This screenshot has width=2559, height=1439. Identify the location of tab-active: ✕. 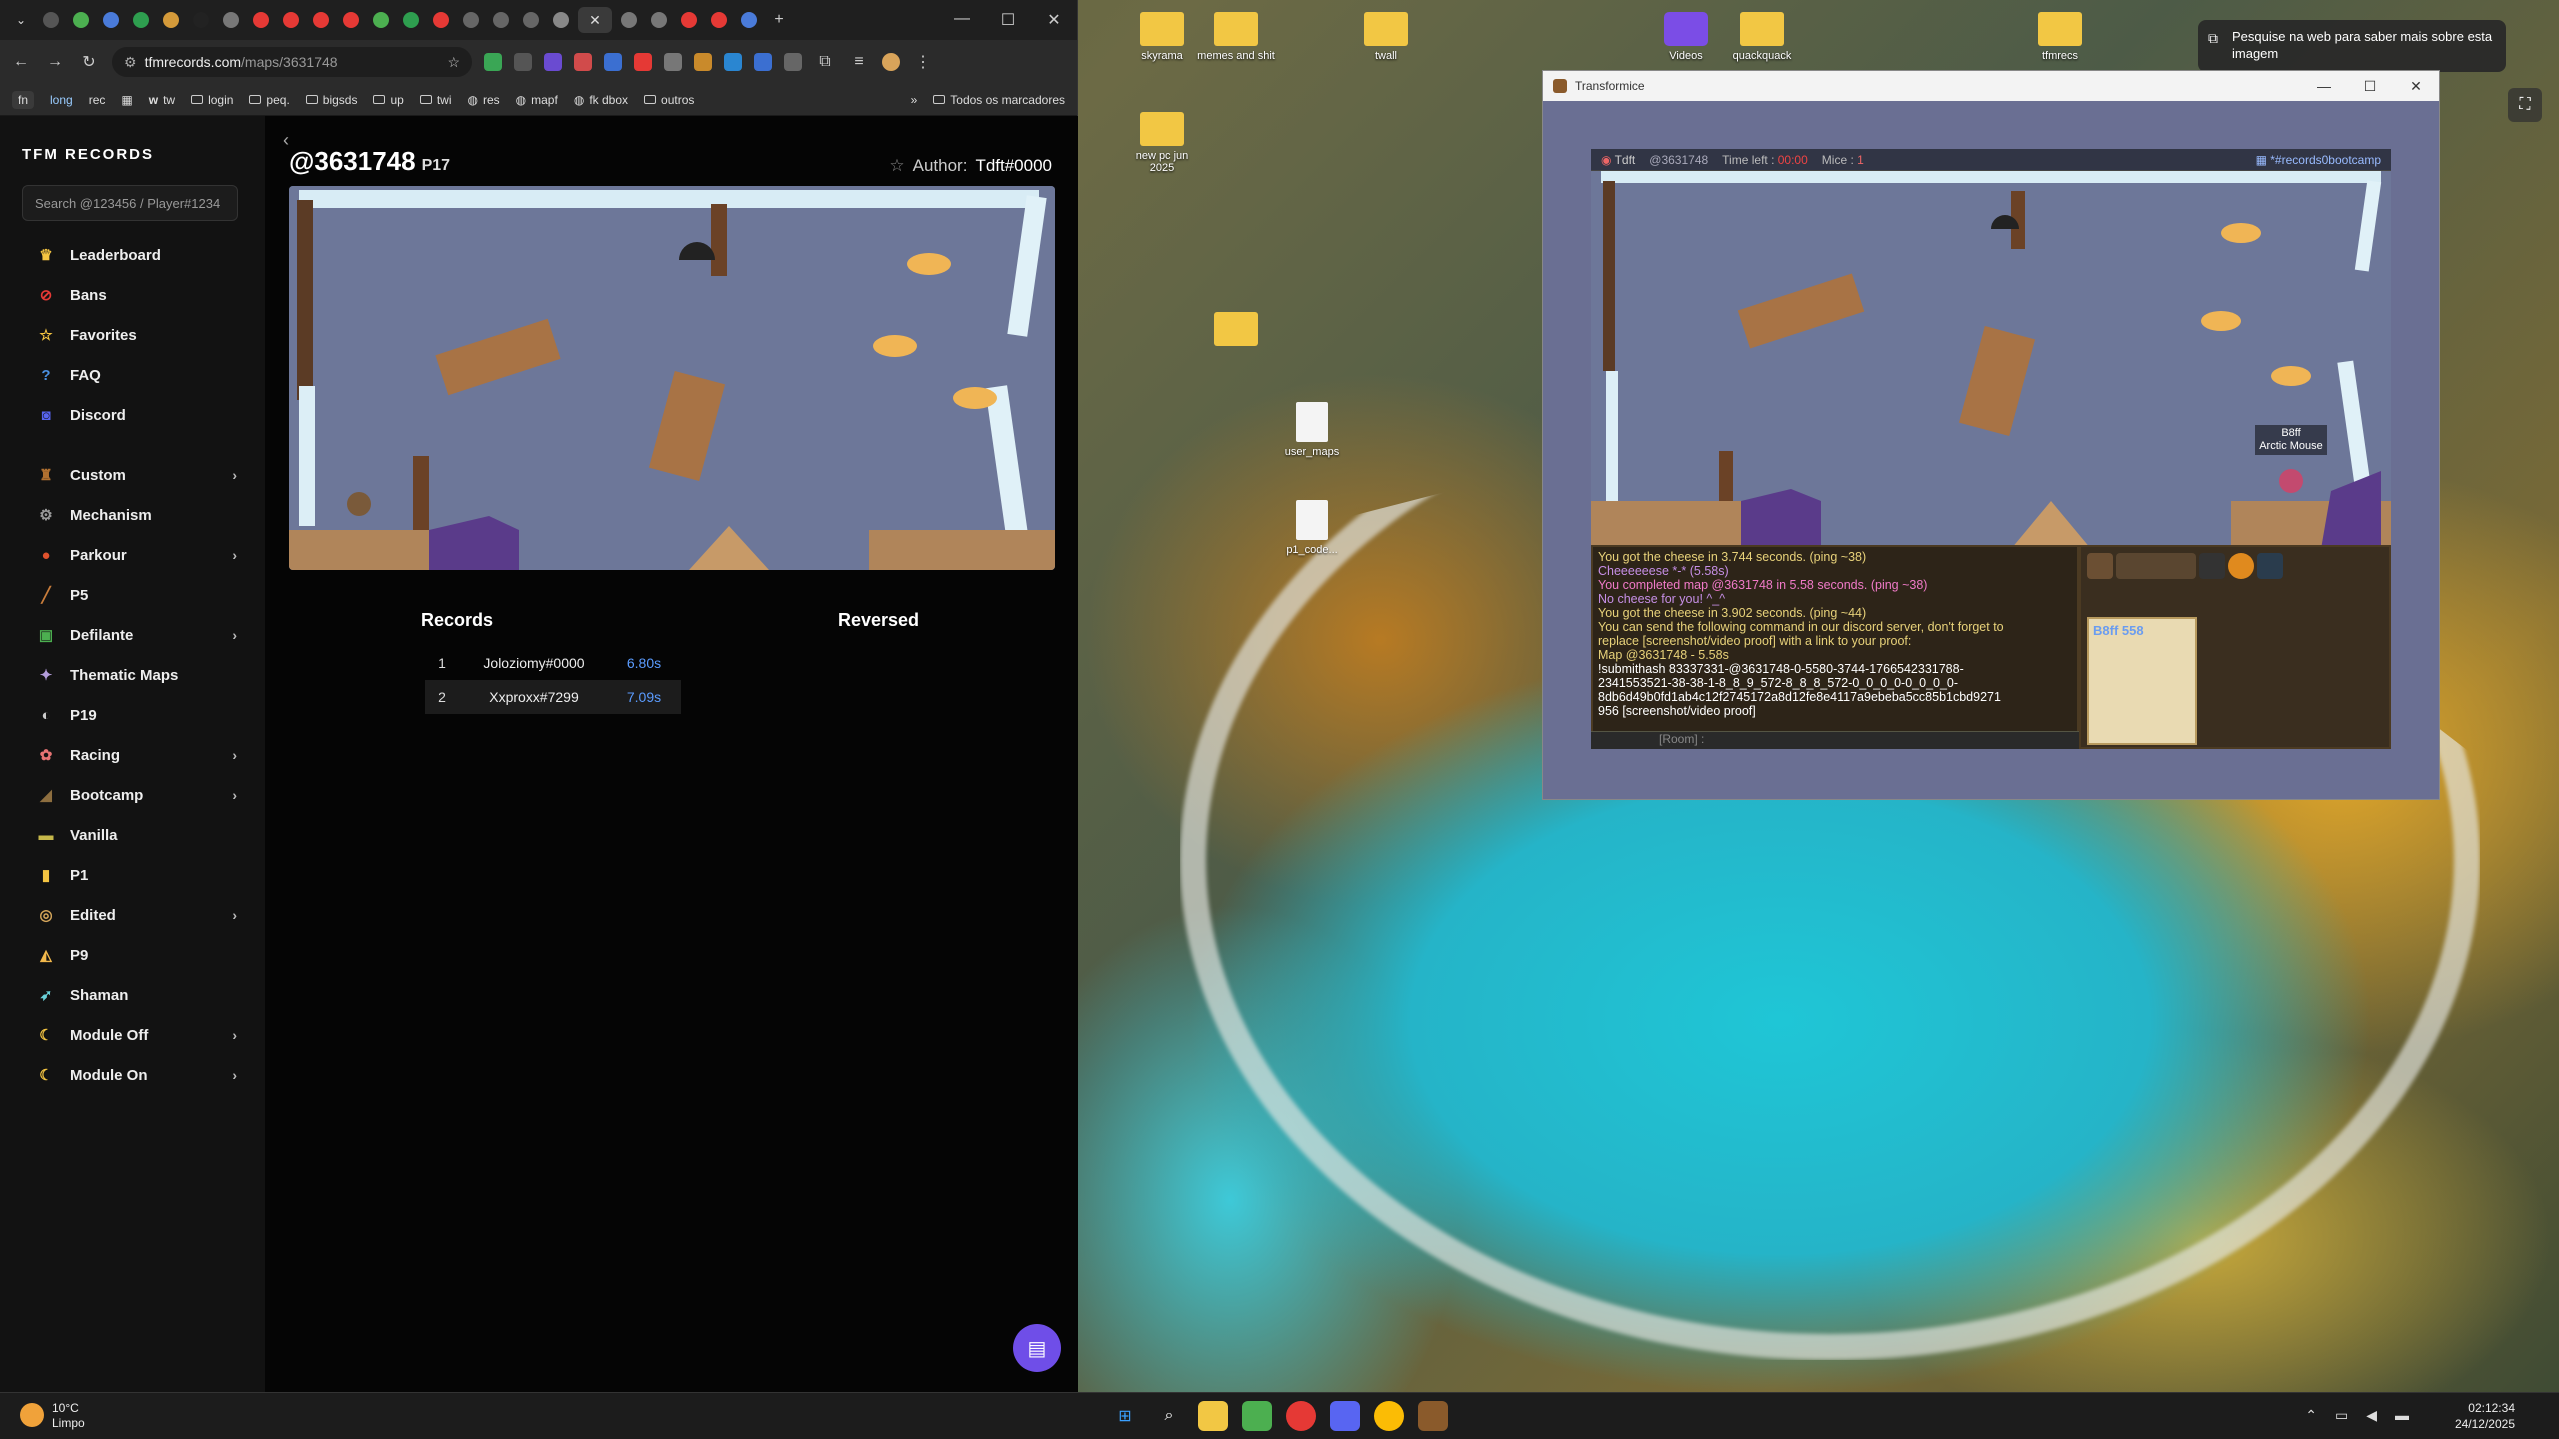
(595, 20).